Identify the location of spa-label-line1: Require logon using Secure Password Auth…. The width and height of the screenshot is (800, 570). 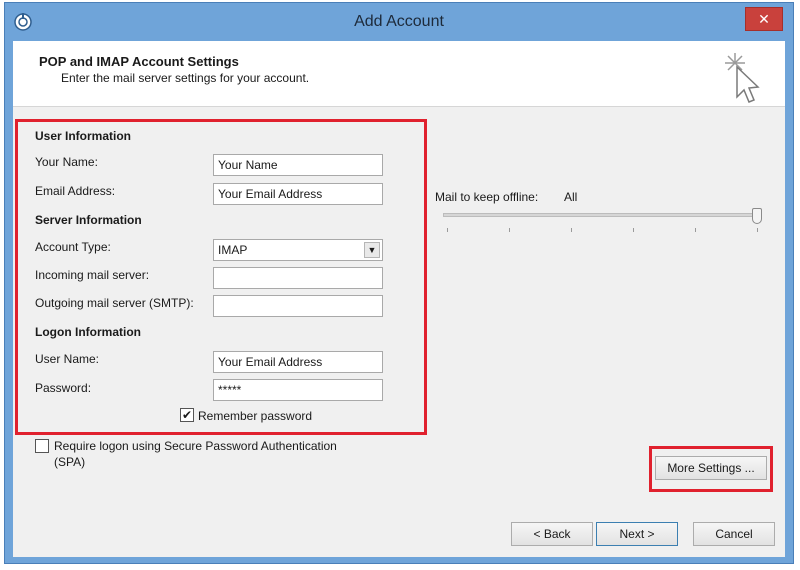
(195, 446).